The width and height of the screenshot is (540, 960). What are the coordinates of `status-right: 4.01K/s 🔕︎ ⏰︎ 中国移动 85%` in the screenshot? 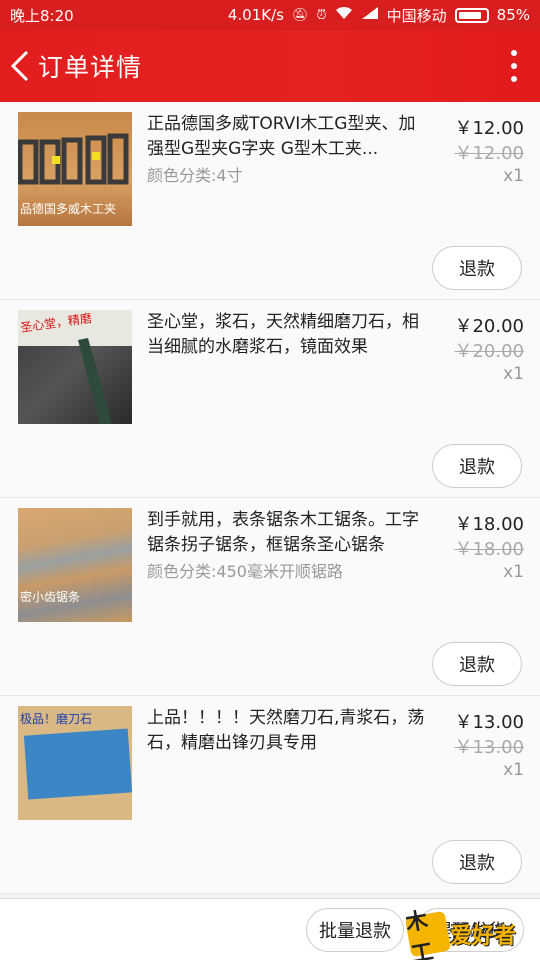 It's located at (379, 15).